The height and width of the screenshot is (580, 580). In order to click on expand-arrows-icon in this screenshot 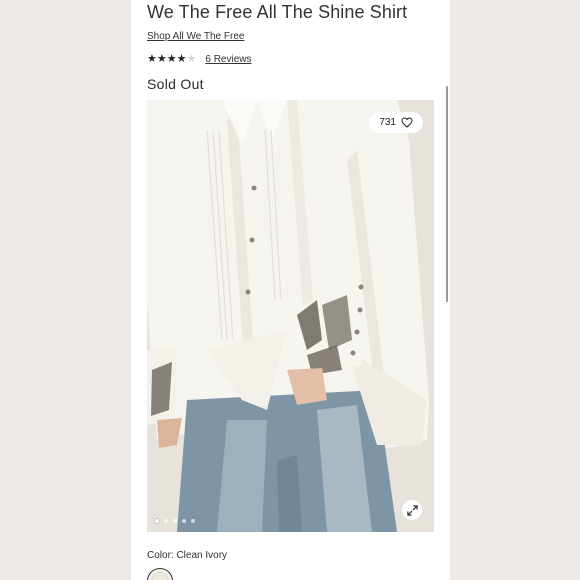, I will do `click(412, 510)`.